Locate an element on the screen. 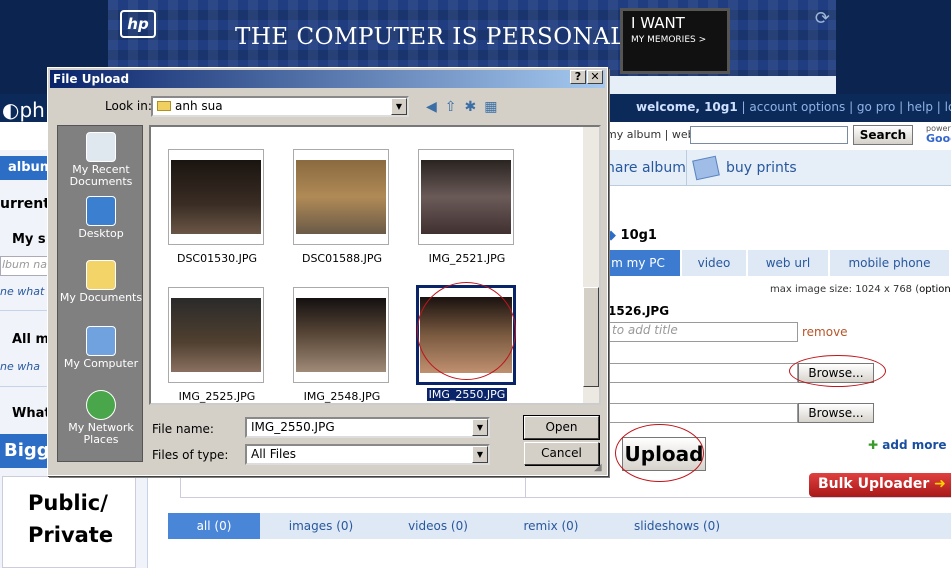 This screenshot has width=951, height=568. help-button: ? is located at coordinates (578, 77).